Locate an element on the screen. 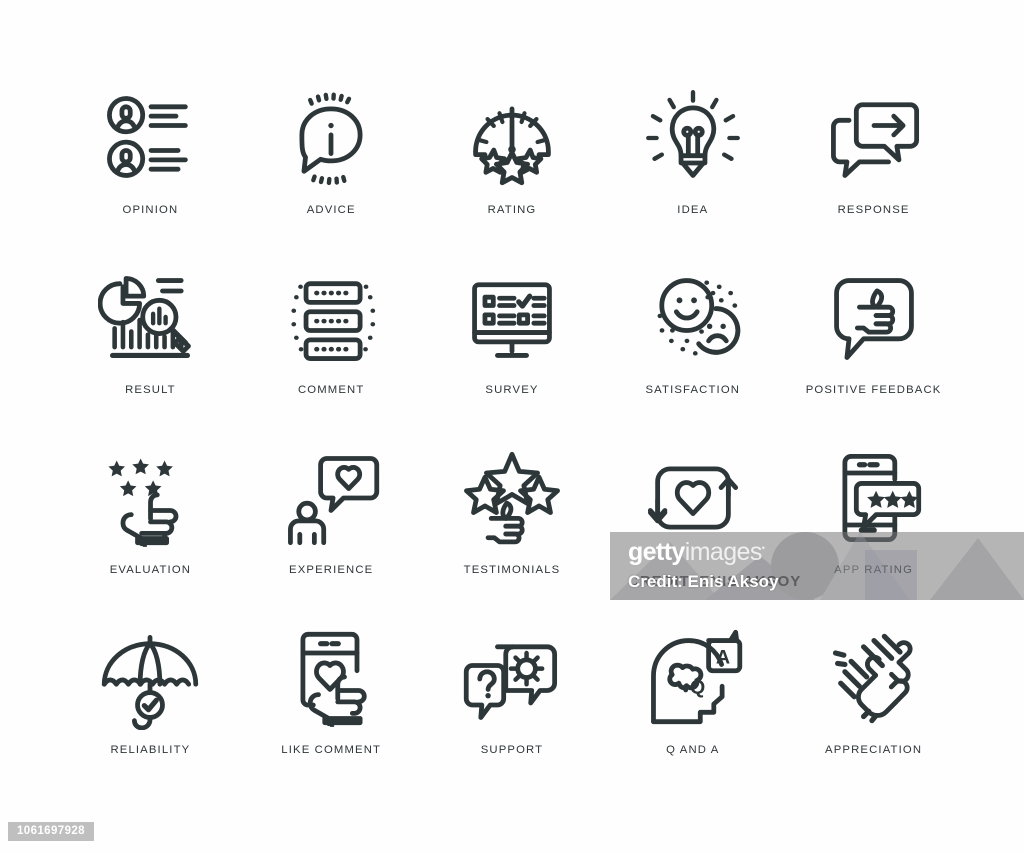 The height and width of the screenshot is (853, 1024). evaluation-icon is located at coordinates (150, 498).